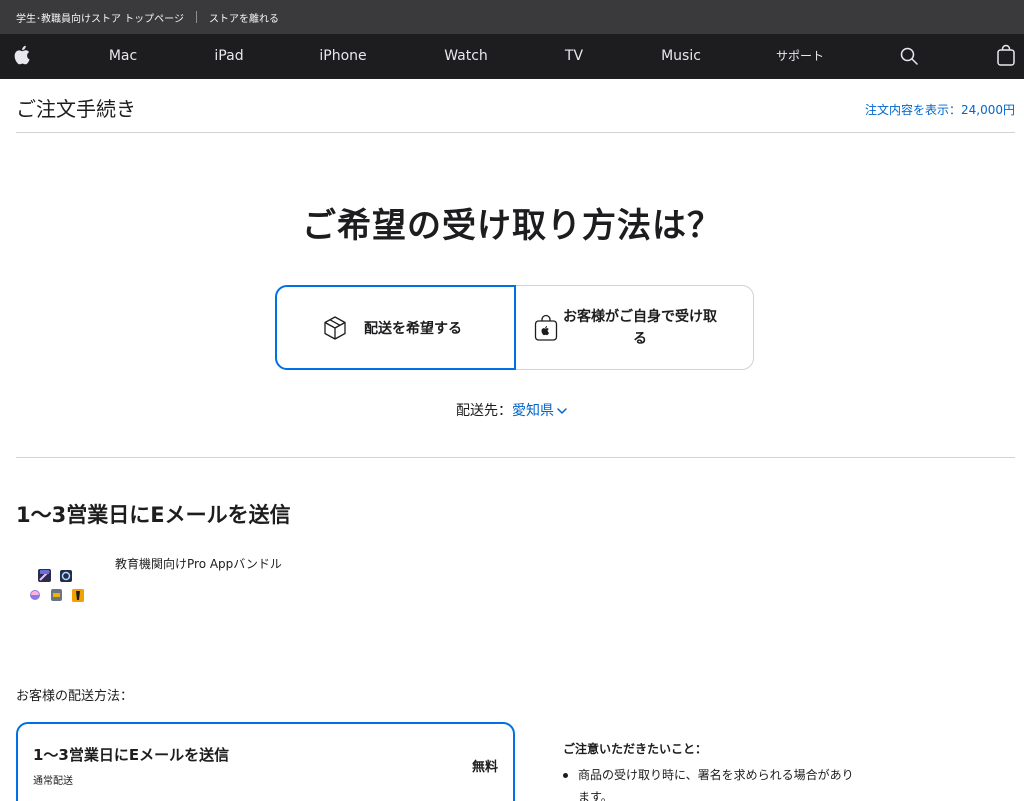  Describe the element at coordinates (515, 106) in the screenshot. I see `checkout-header: ご注文手続き 注文内容を表示：24,000円` at that location.